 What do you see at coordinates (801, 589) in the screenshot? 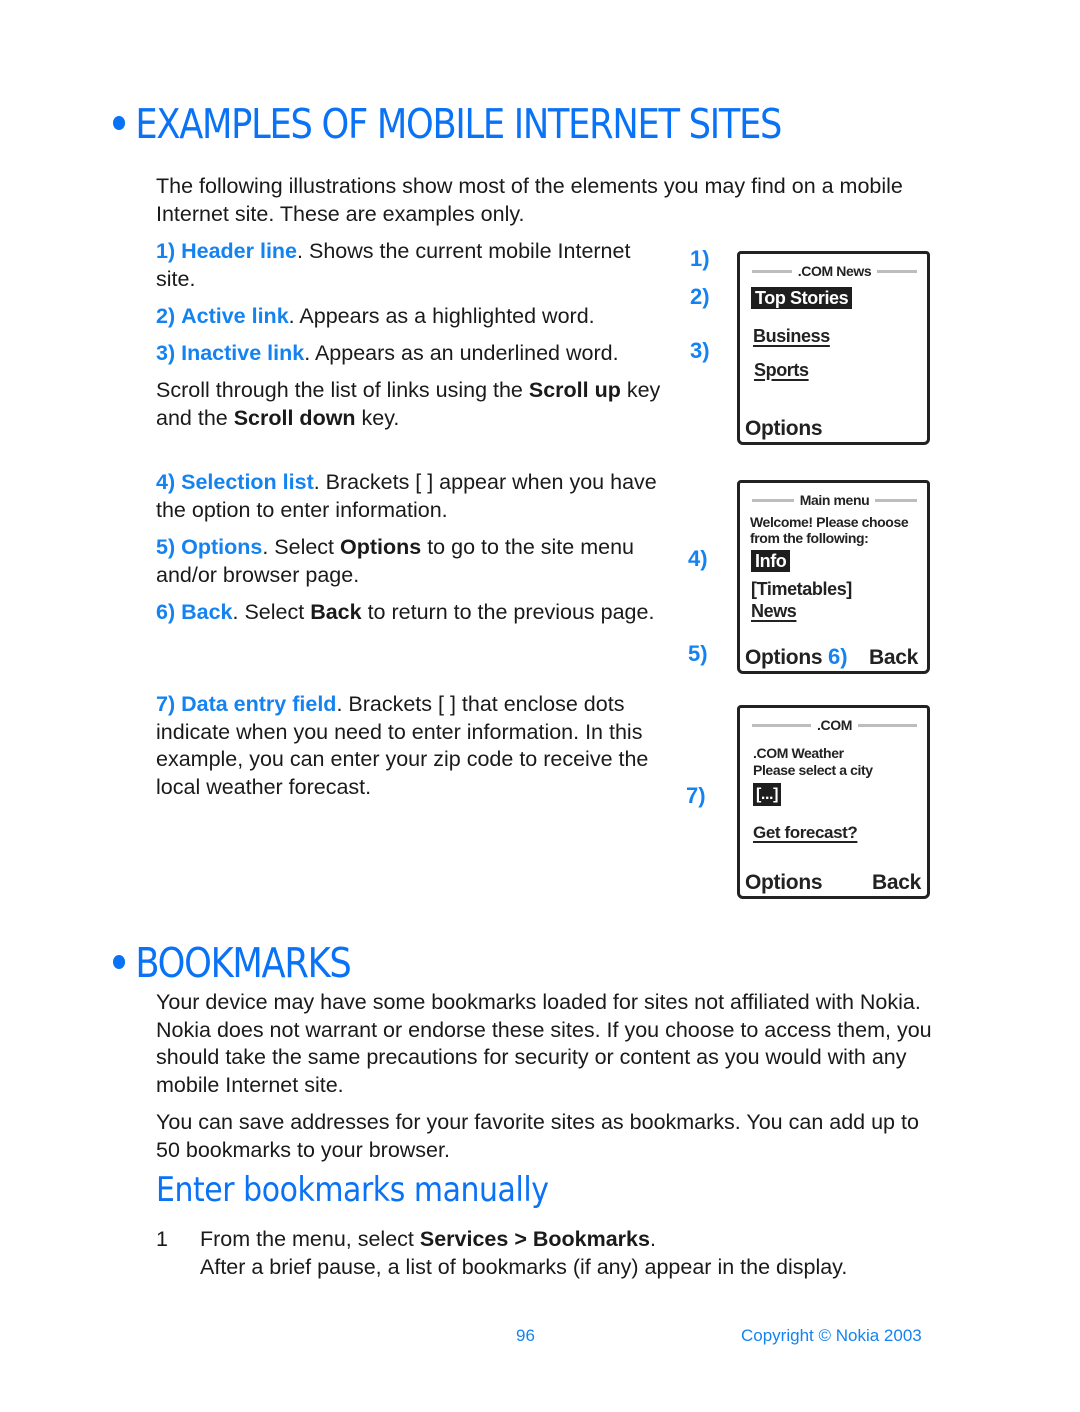
I see `selection-list: [Timetables]` at bounding box center [801, 589].